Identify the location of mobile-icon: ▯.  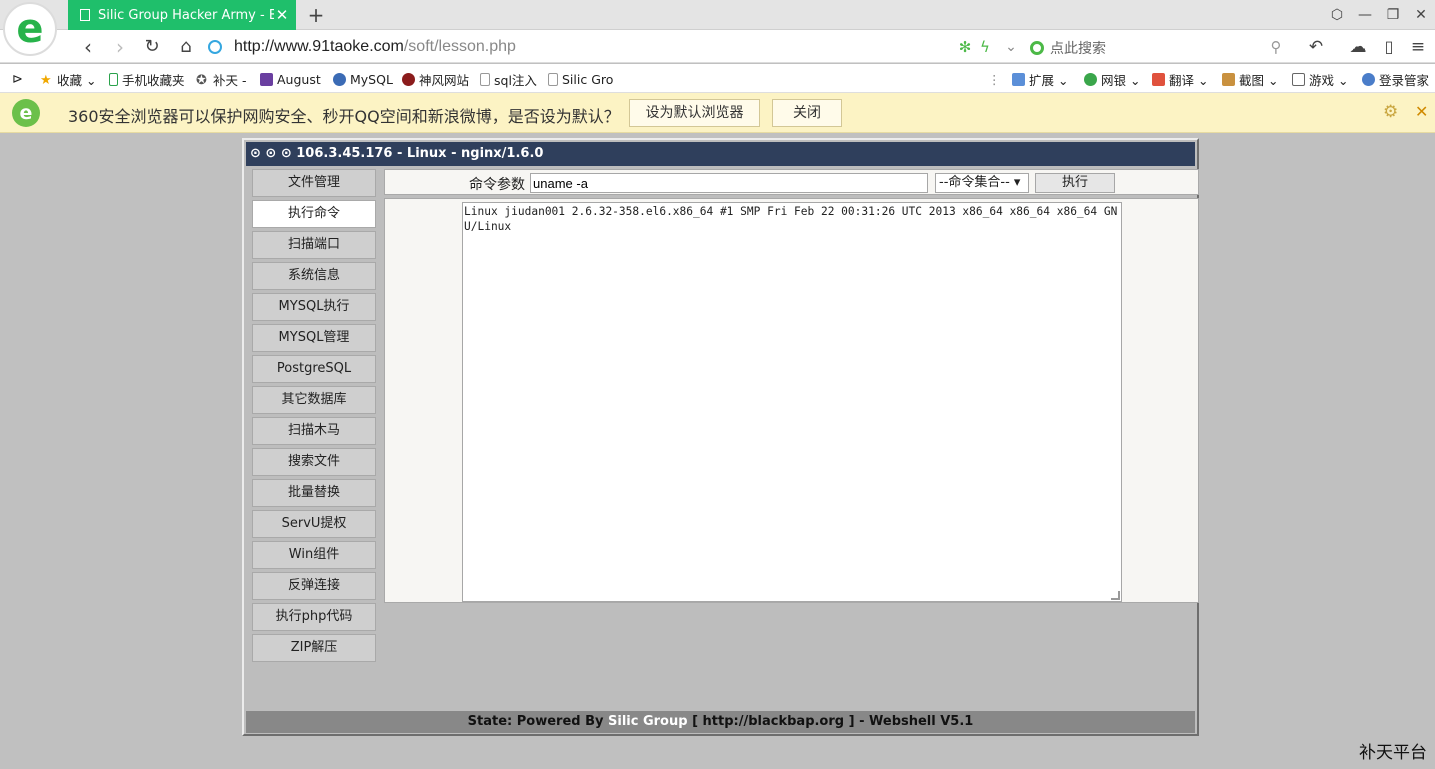
(1389, 47).